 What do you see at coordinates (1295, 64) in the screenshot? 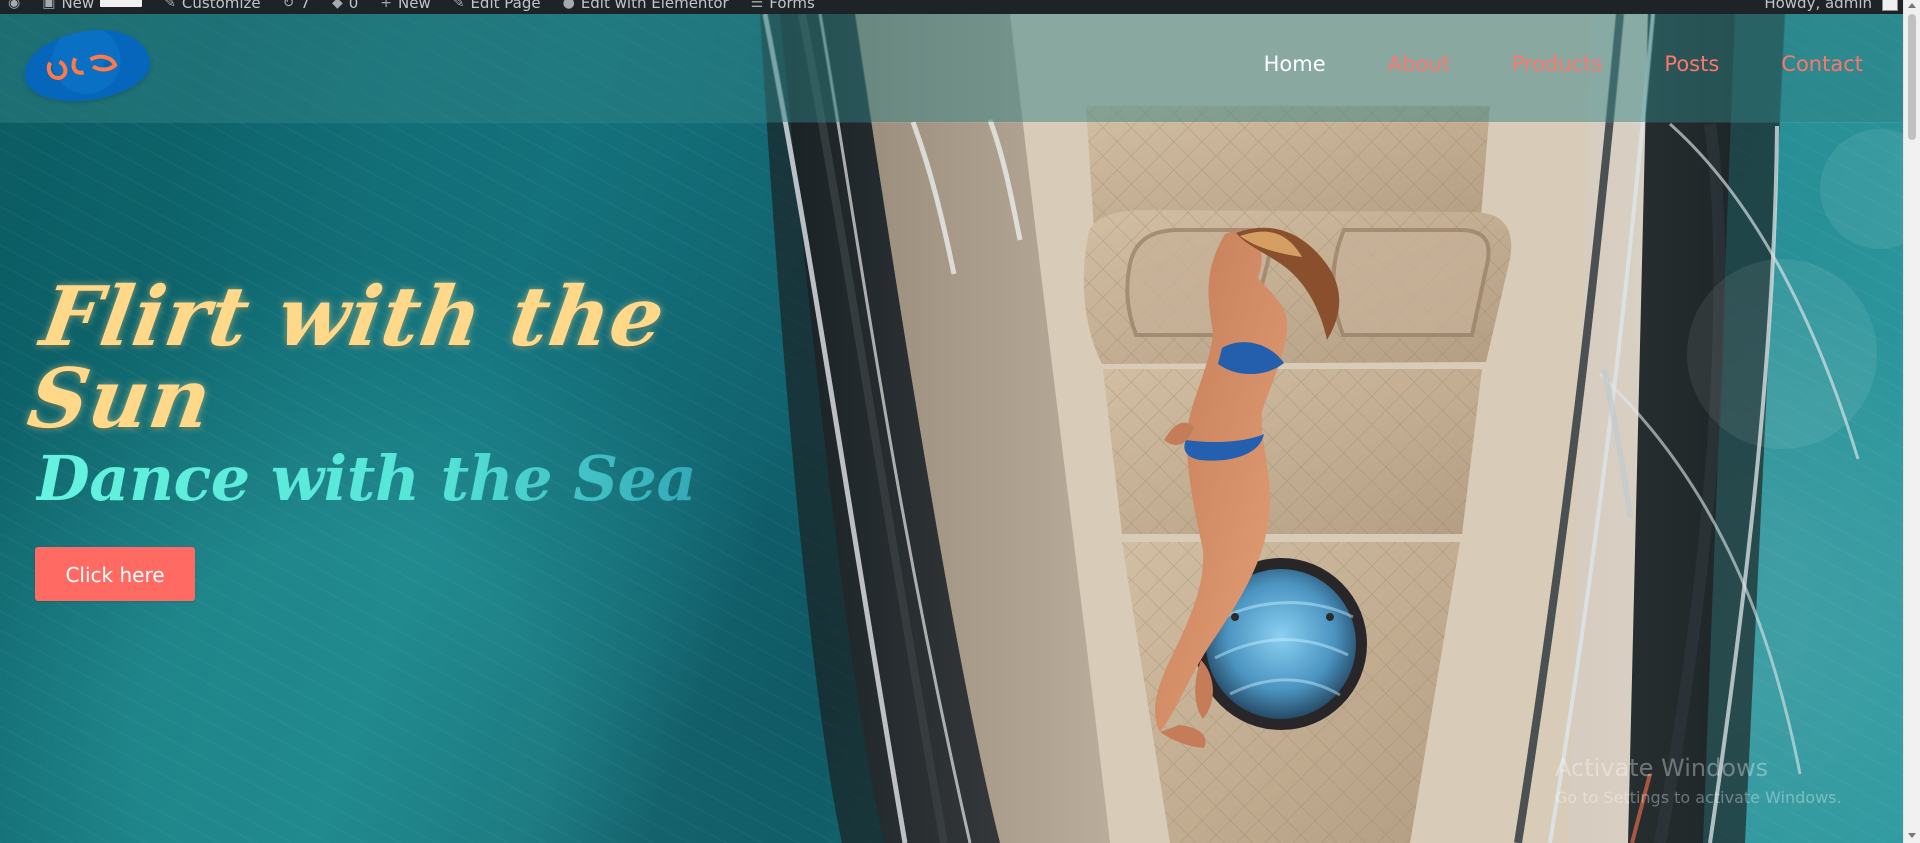
I see `nav-home: Home` at bounding box center [1295, 64].